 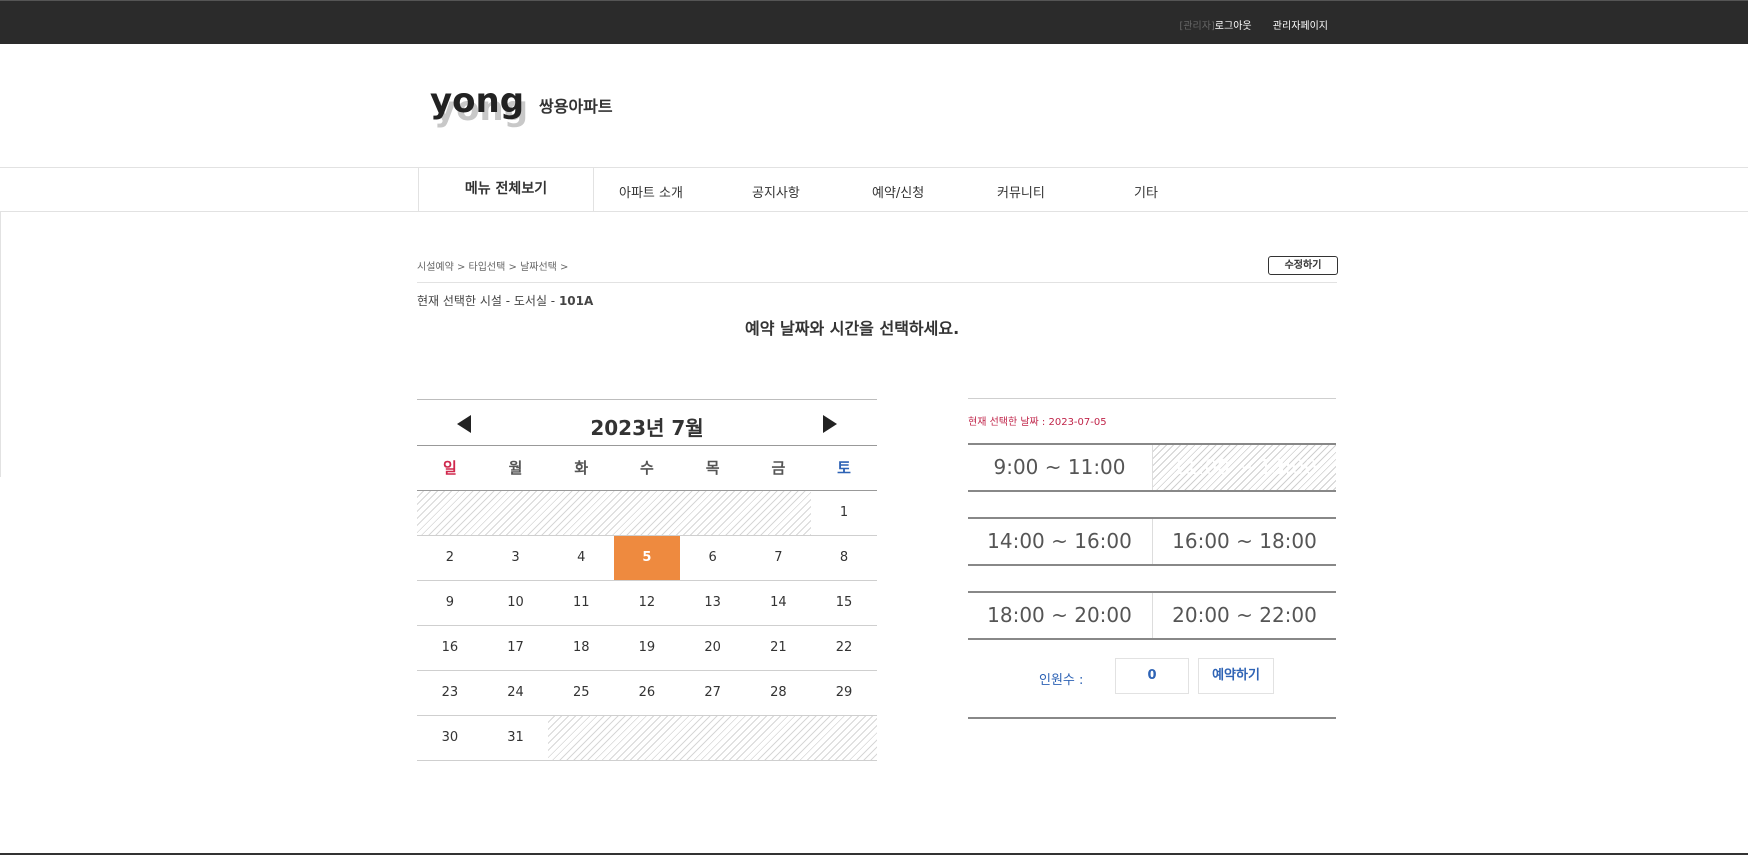 What do you see at coordinates (477, 101) in the screenshot?
I see `logo-text: yong` at bounding box center [477, 101].